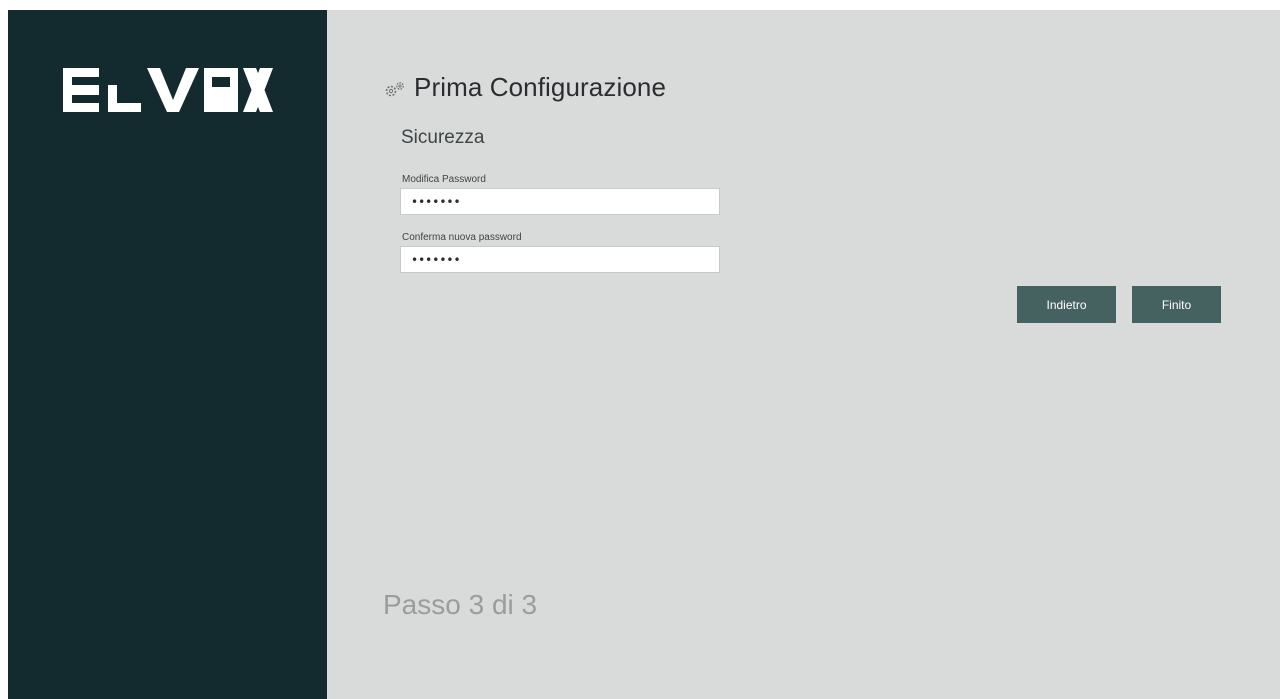  I want to click on page-title-text: Prima Configurazione, so click(540, 87).